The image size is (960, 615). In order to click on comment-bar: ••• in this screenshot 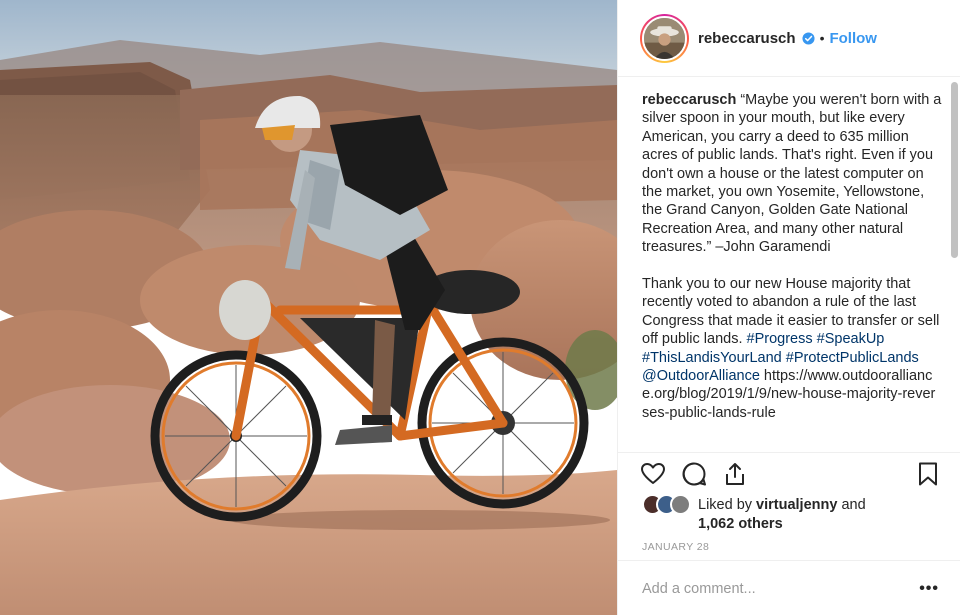, I will do `click(789, 587)`.